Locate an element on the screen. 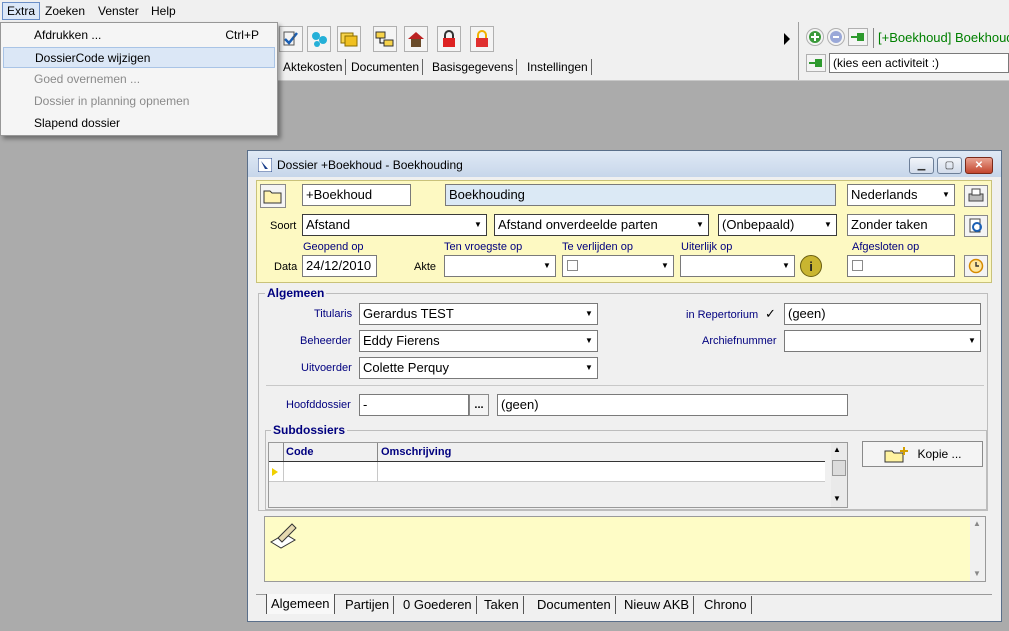 This screenshot has height=631, width=1009. soort-value: Afstand is located at coordinates (328, 224).